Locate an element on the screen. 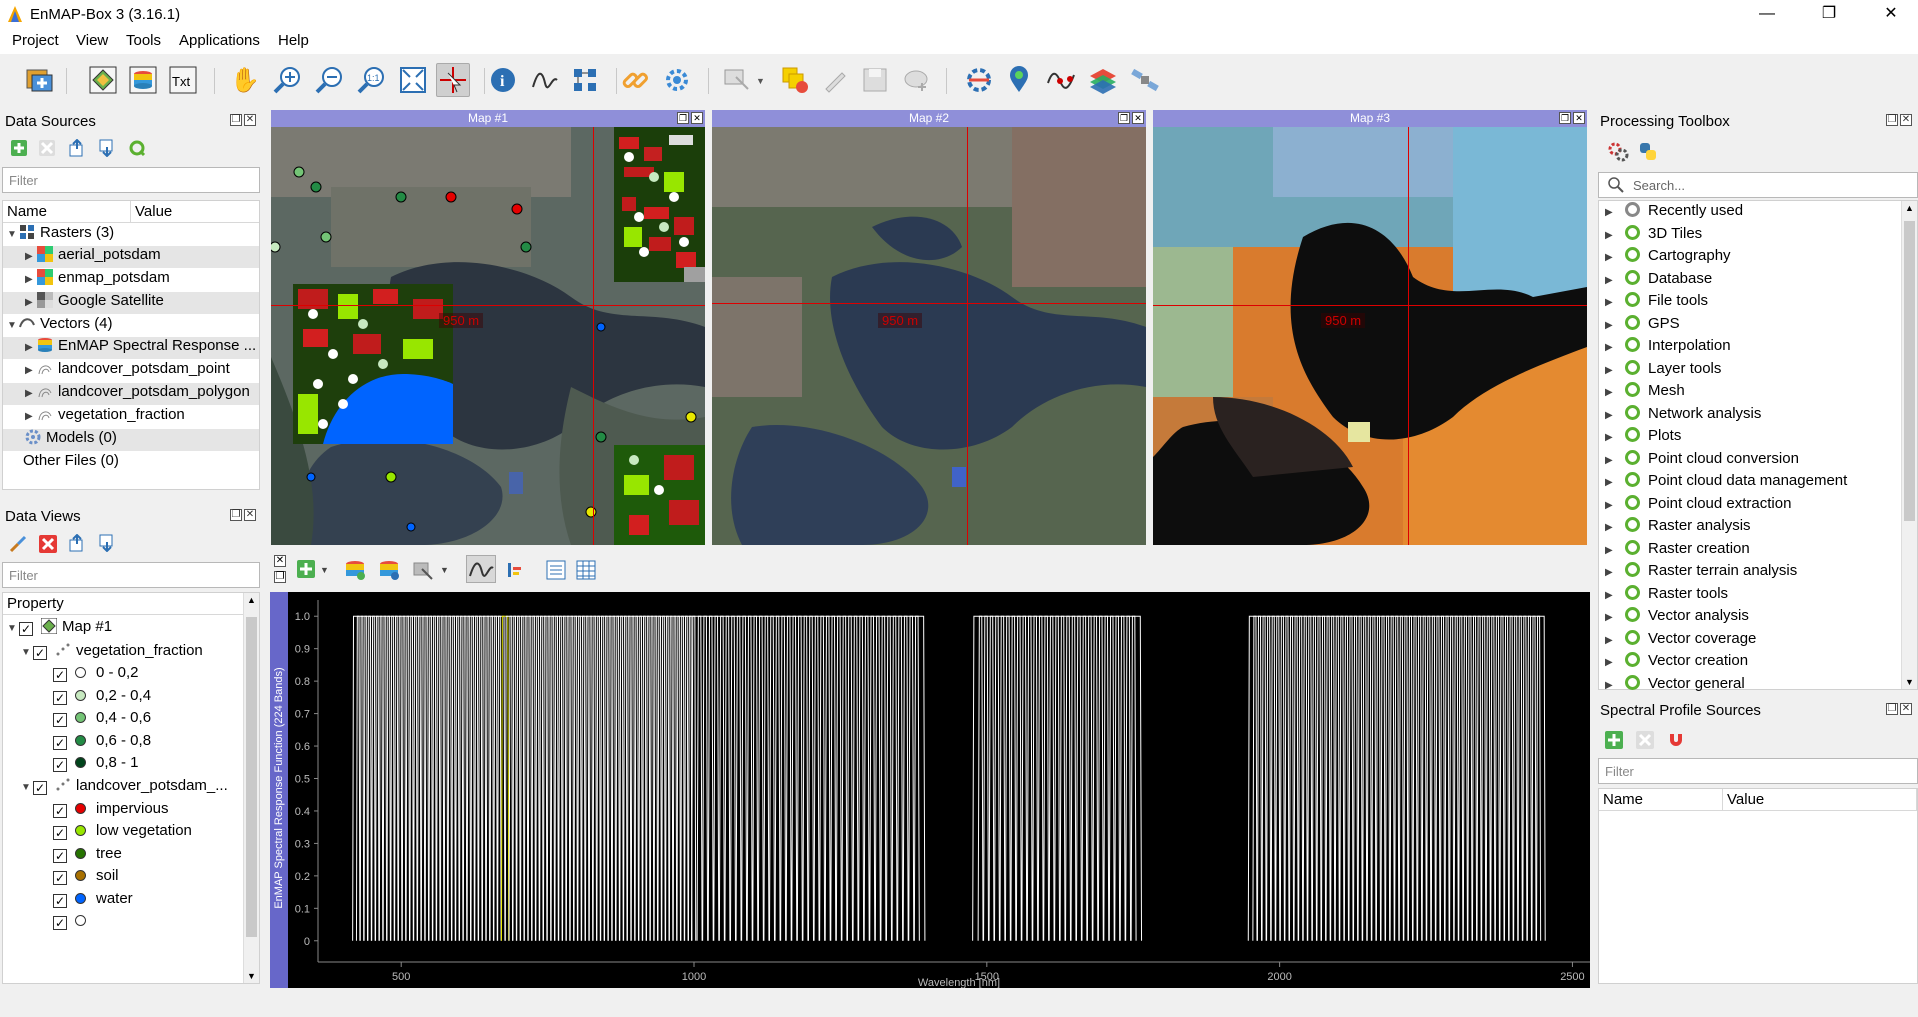 This screenshot has height=1017, width=1918. qgis-sync-icon is located at coordinates (137, 148).